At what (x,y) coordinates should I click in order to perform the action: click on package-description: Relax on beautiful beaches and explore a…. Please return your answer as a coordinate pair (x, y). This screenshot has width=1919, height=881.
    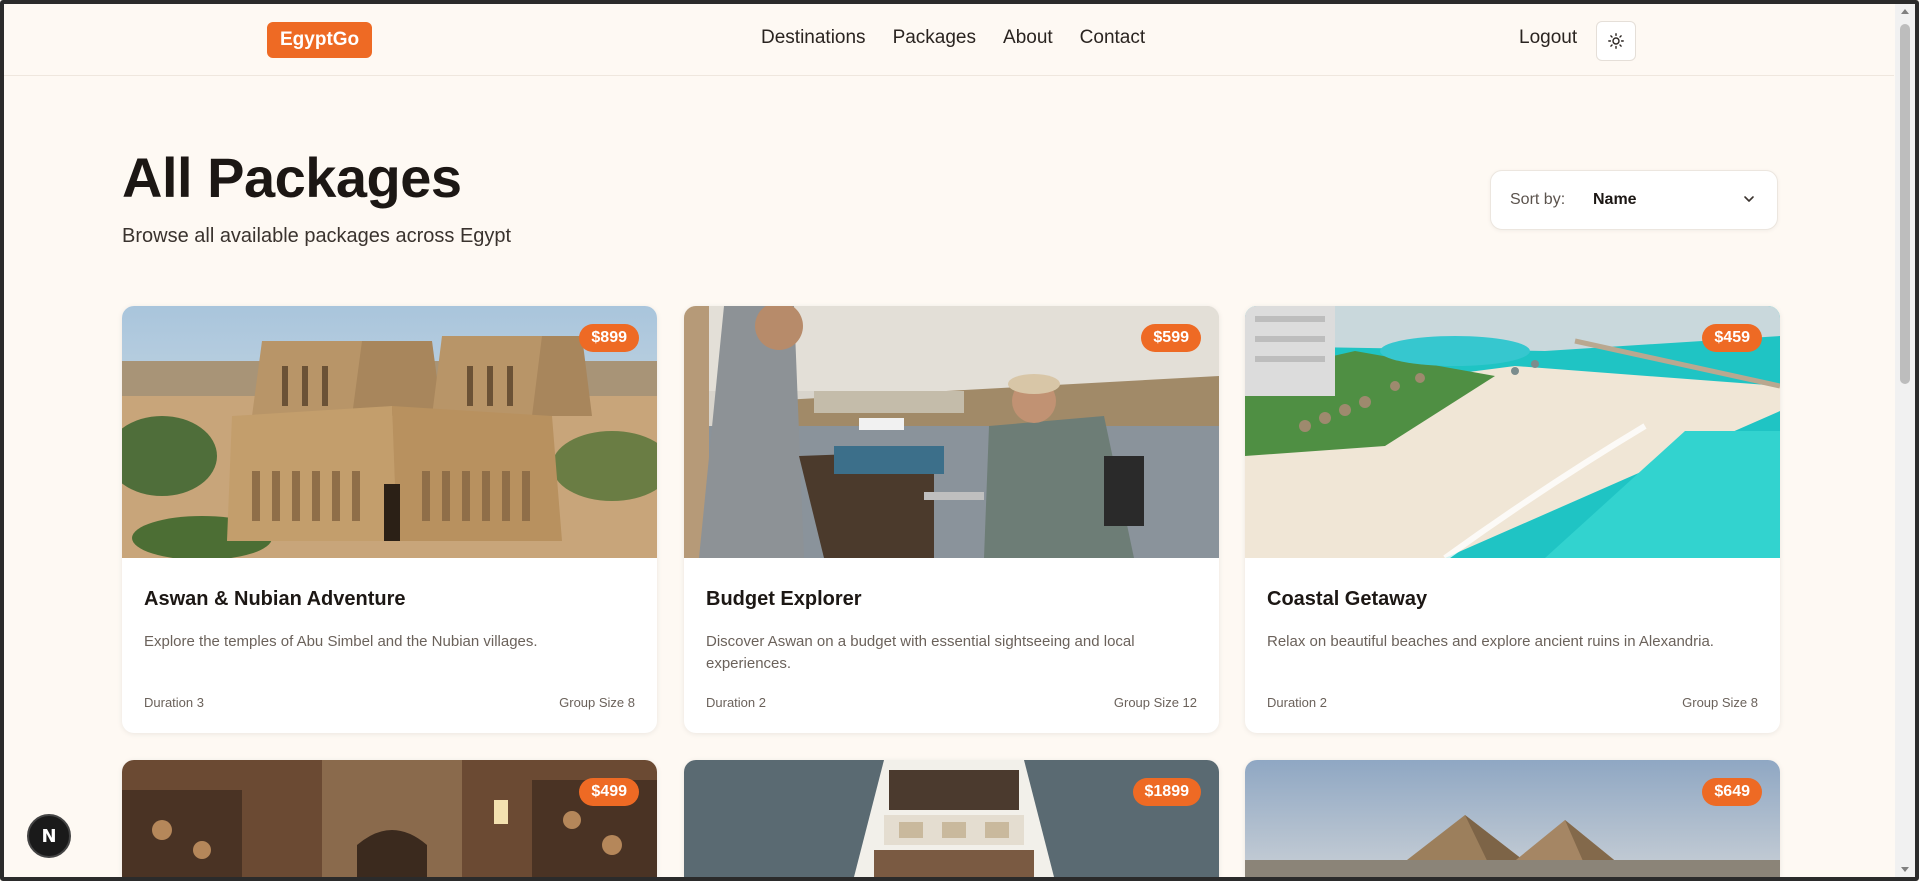
    Looking at the image, I should click on (1490, 641).